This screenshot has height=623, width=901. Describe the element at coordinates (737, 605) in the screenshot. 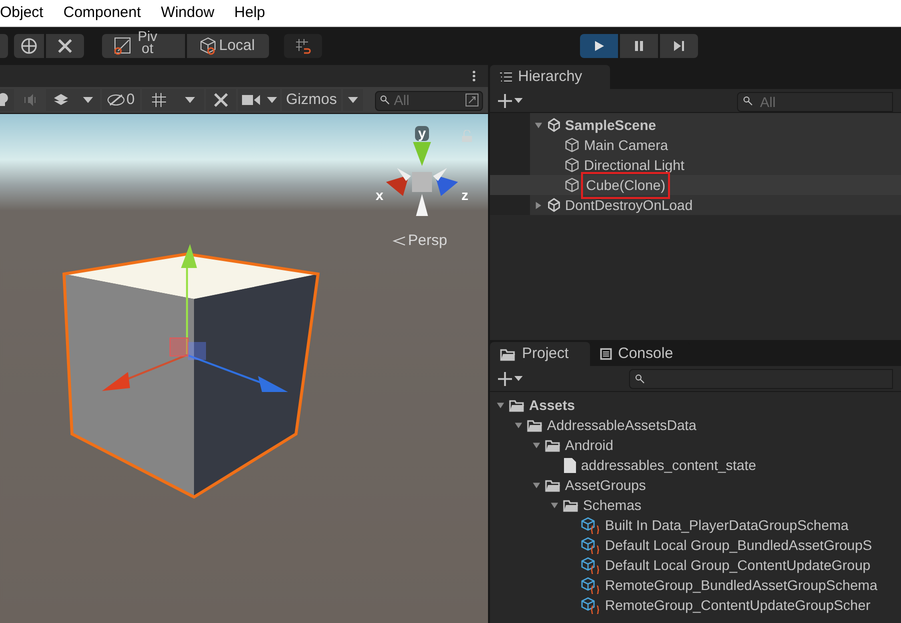

I see `project-item: RemoteGroup_ContentUpdateGroupScher` at that location.